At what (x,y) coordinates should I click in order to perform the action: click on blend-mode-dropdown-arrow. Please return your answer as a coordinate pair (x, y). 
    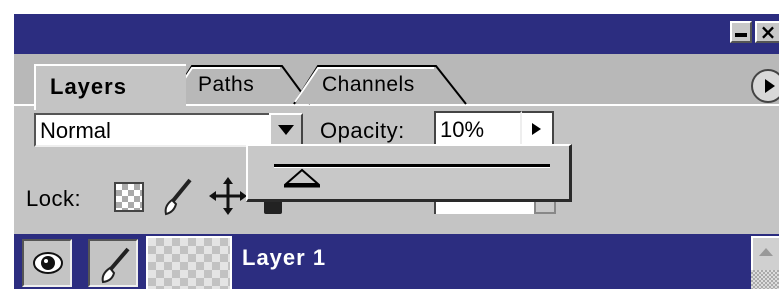
    Looking at the image, I should click on (286, 130).